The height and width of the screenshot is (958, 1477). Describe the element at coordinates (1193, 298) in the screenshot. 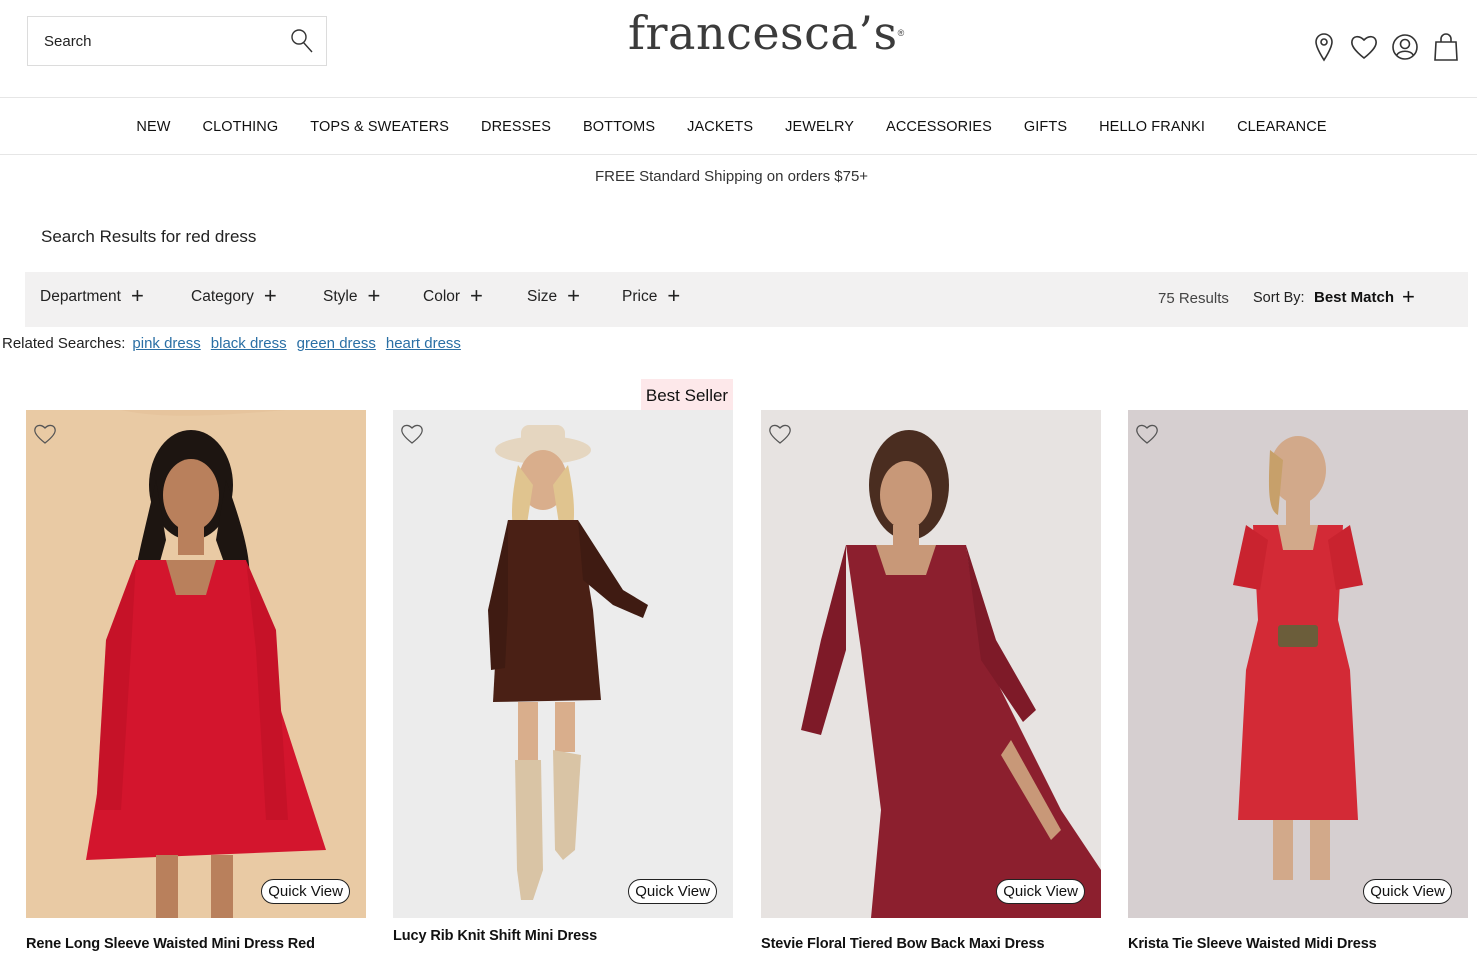

I see `results-count: 75 Results` at that location.